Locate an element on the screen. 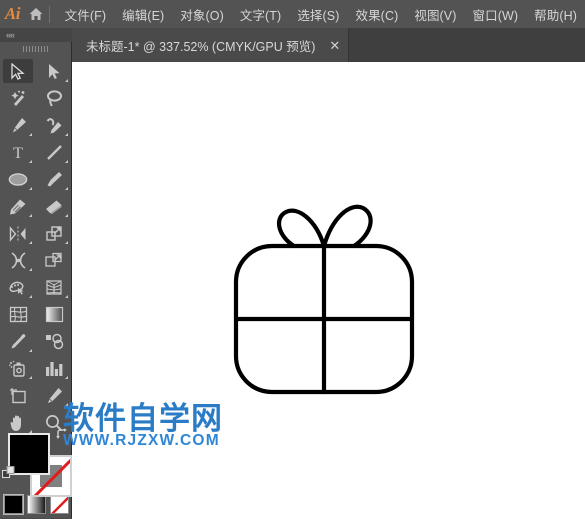 The image size is (585, 519). svg-text: T is located at coordinates (18, 153).